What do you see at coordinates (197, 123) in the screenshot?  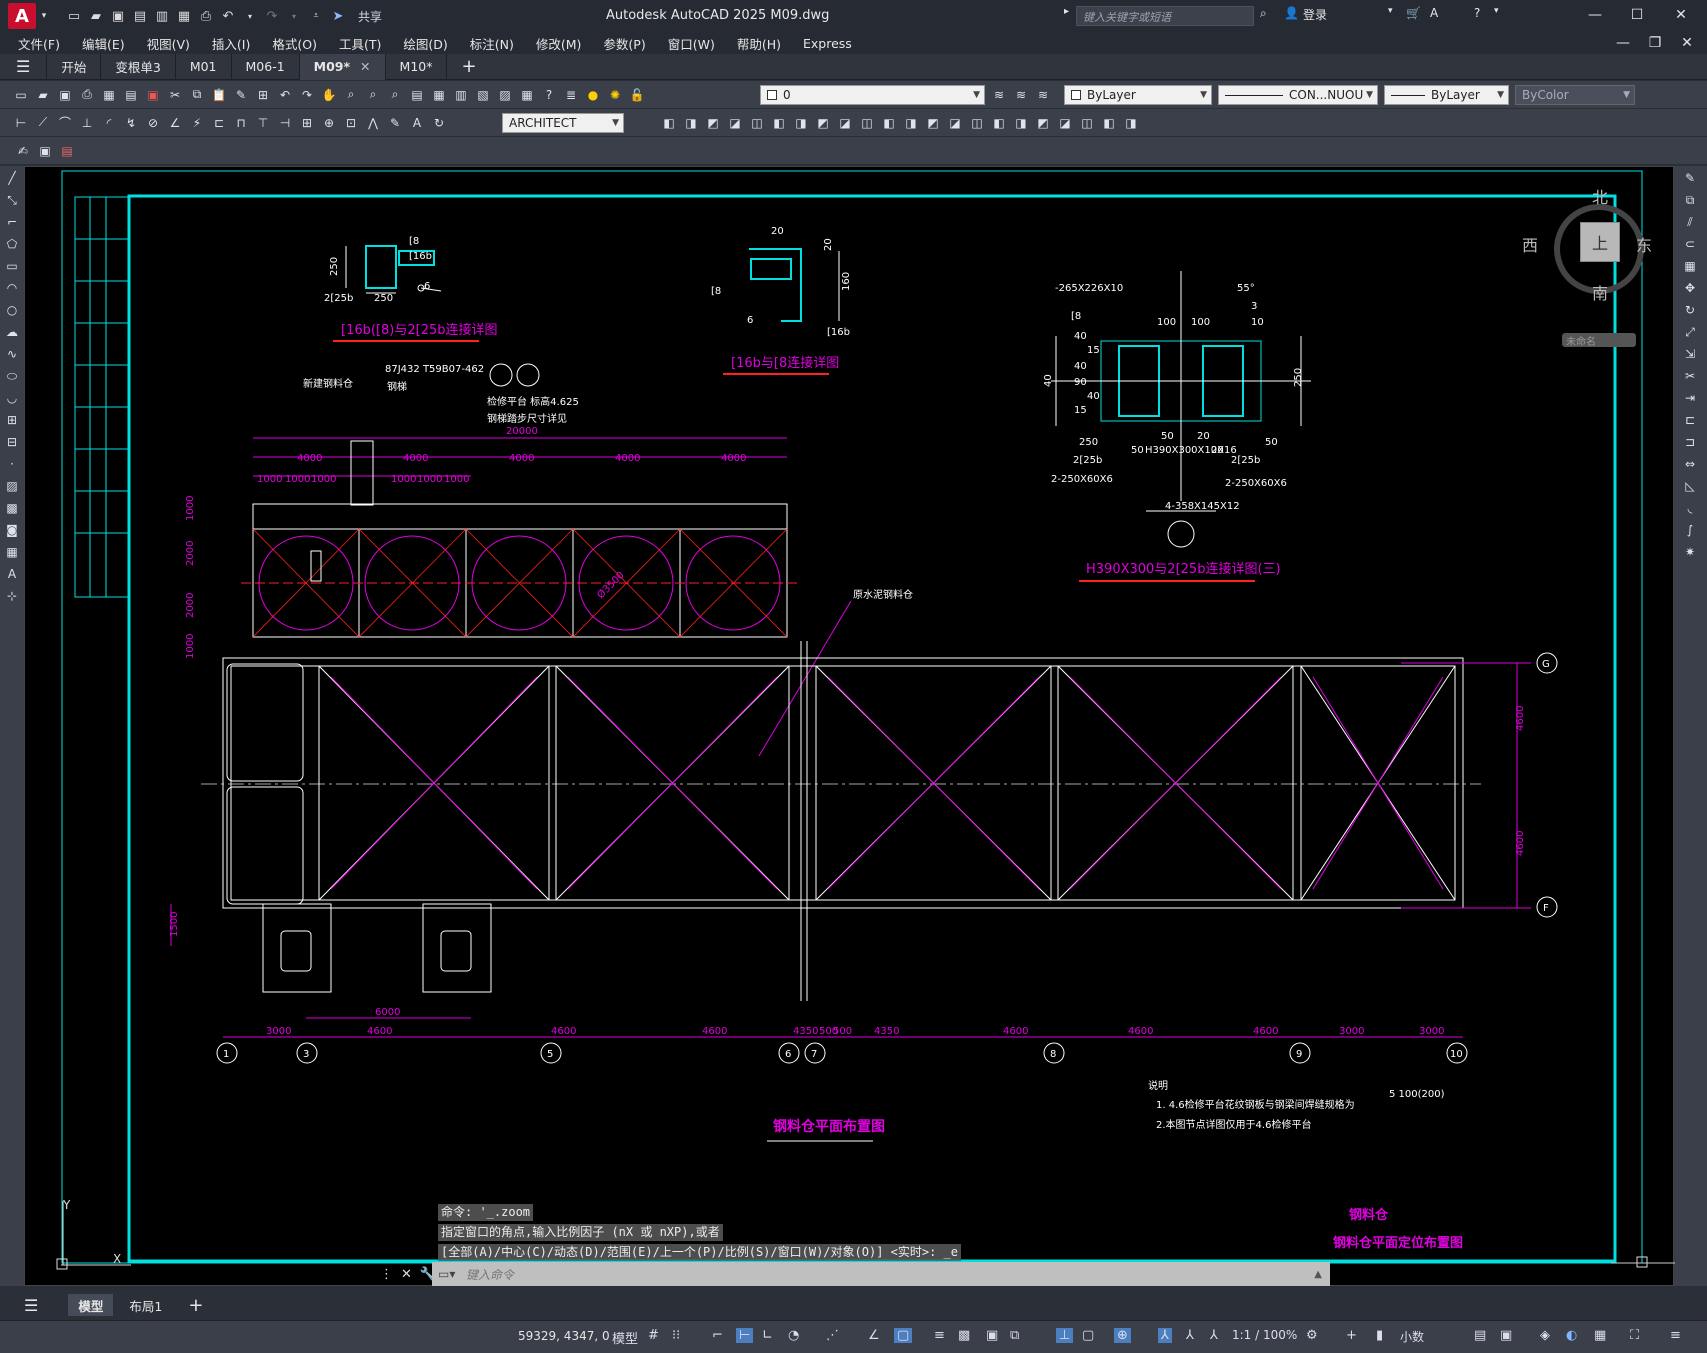 I see `quick-dim-icon: ⚡` at bounding box center [197, 123].